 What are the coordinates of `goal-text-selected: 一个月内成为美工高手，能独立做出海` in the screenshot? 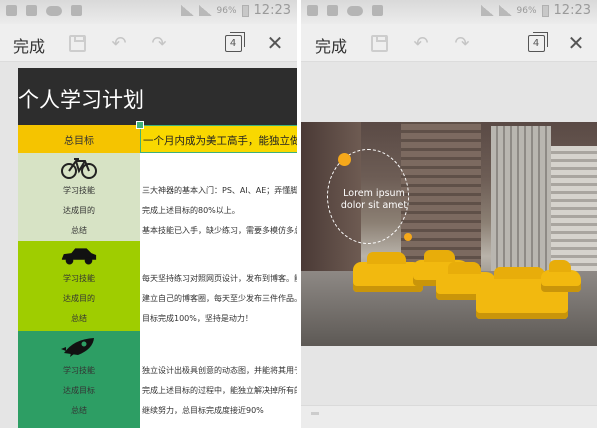 It's located at (218, 139).